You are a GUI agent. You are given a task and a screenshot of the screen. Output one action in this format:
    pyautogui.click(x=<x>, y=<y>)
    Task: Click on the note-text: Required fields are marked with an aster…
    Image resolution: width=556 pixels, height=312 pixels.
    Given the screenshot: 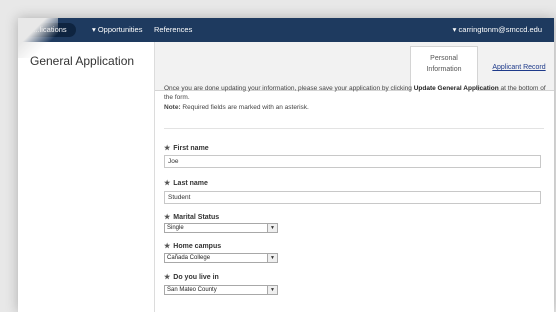 What is the action you would take?
    pyautogui.click(x=244, y=107)
    